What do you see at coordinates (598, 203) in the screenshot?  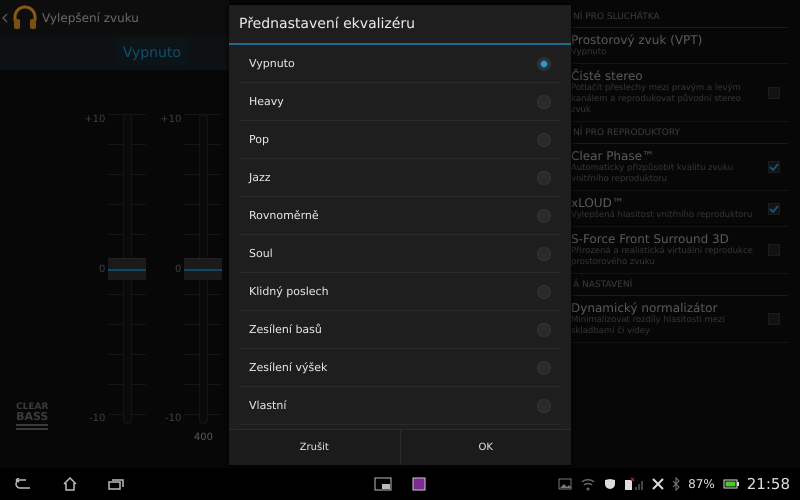 I see `setting-title: xLOUD™` at bounding box center [598, 203].